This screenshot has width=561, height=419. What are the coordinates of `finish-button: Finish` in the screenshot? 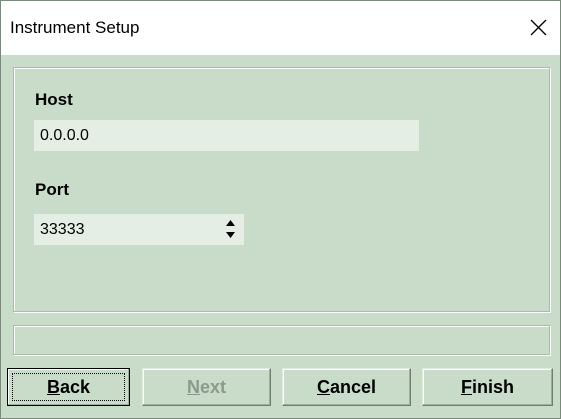 It's located at (487, 387).